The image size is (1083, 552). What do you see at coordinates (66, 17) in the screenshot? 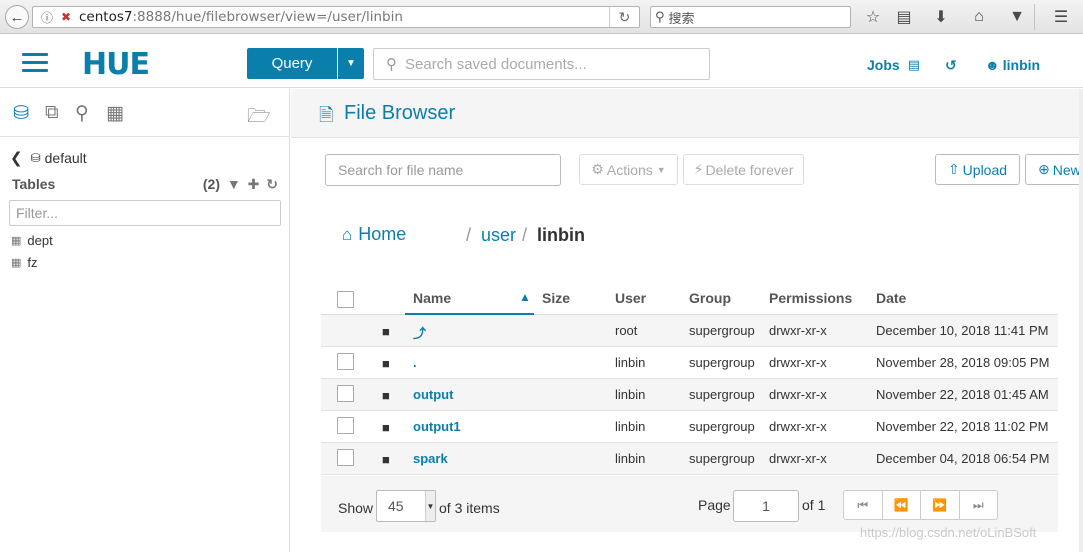
I see `insecure-lock-icon: ✖` at bounding box center [66, 17].